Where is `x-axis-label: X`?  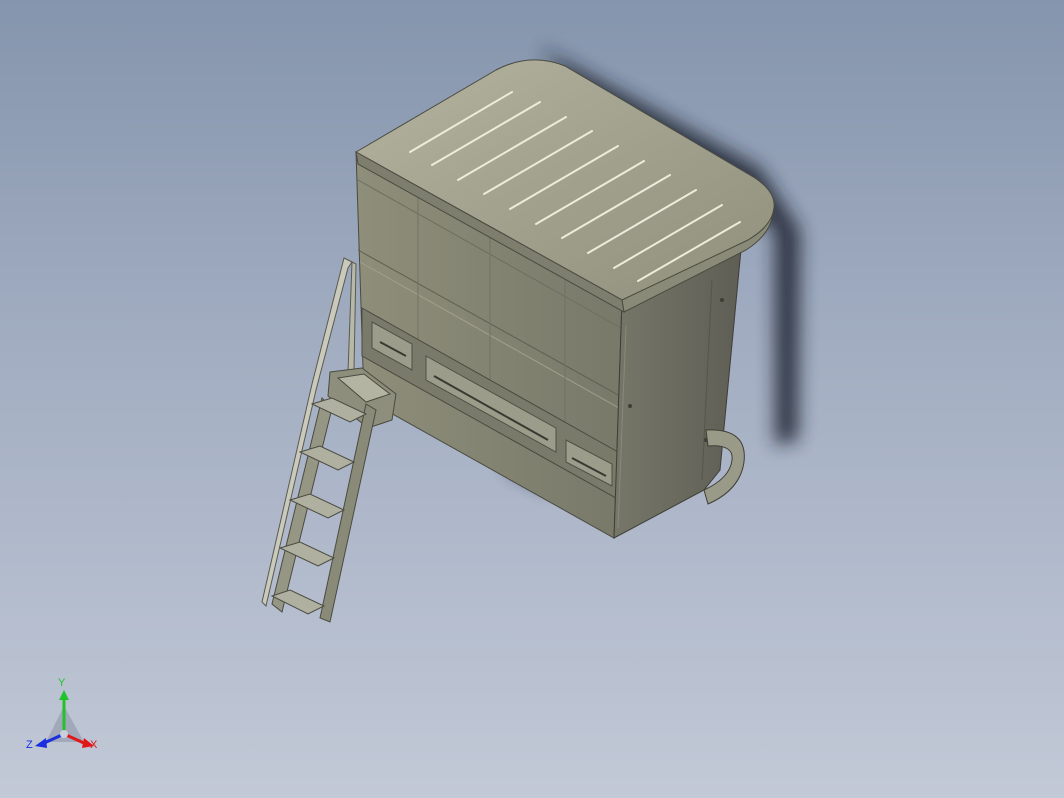 x-axis-label: X is located at coordinates (94, 745).